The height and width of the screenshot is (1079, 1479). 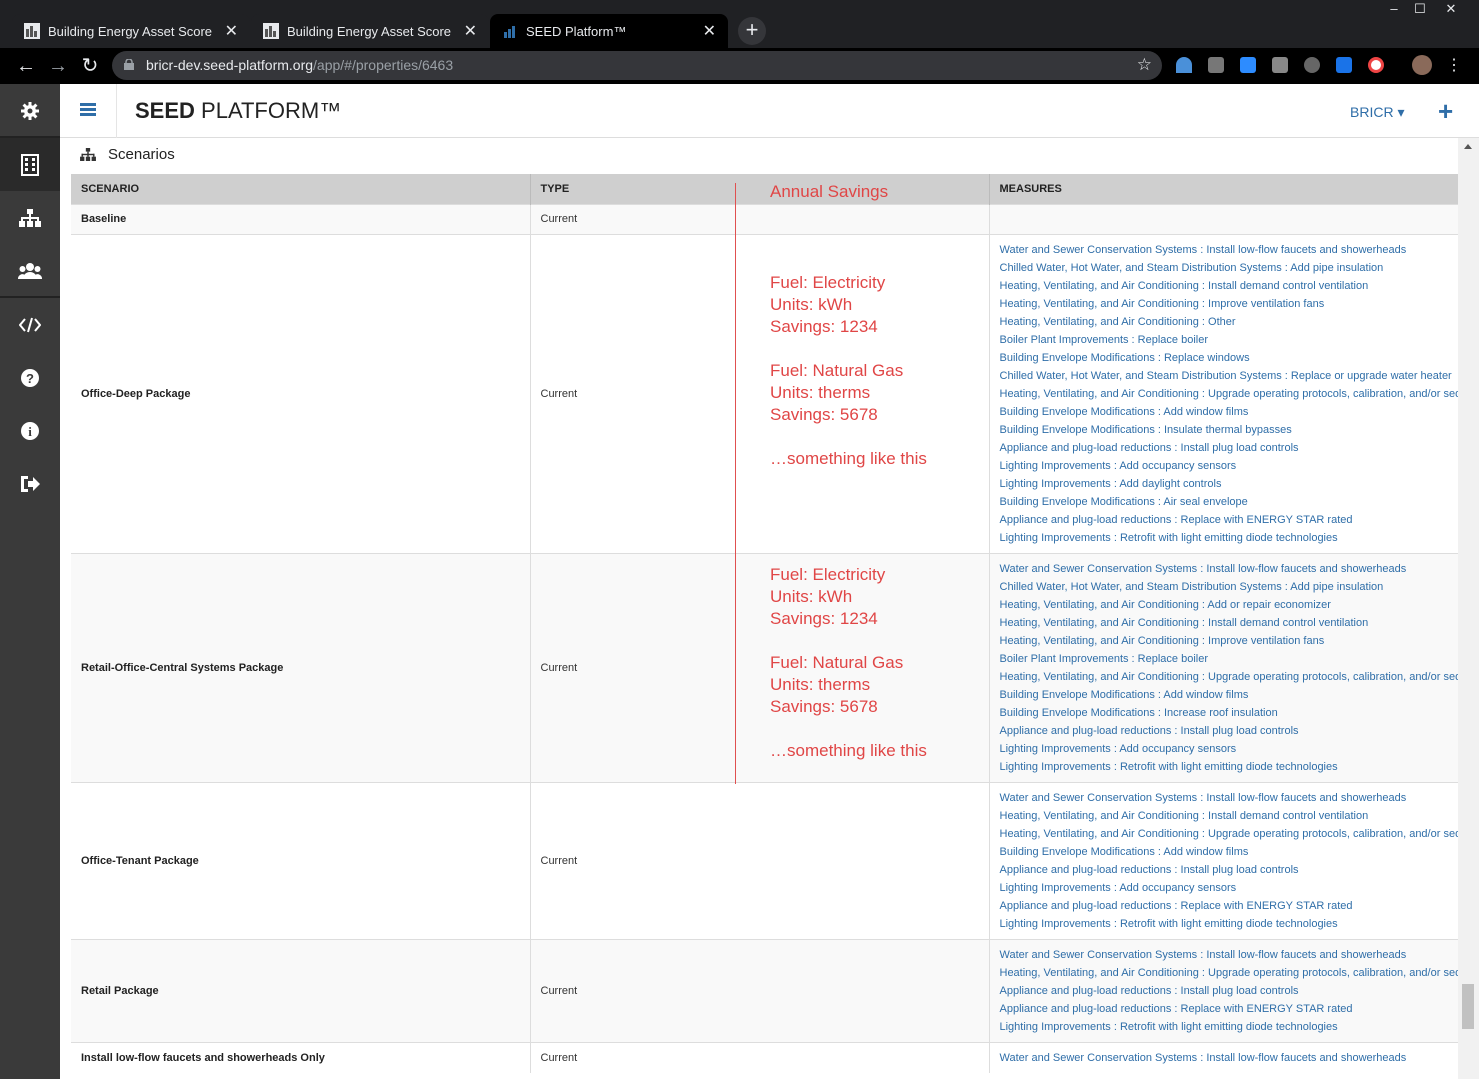 I want to click on table-row: Baseline Current, so click(x=764, y=218).